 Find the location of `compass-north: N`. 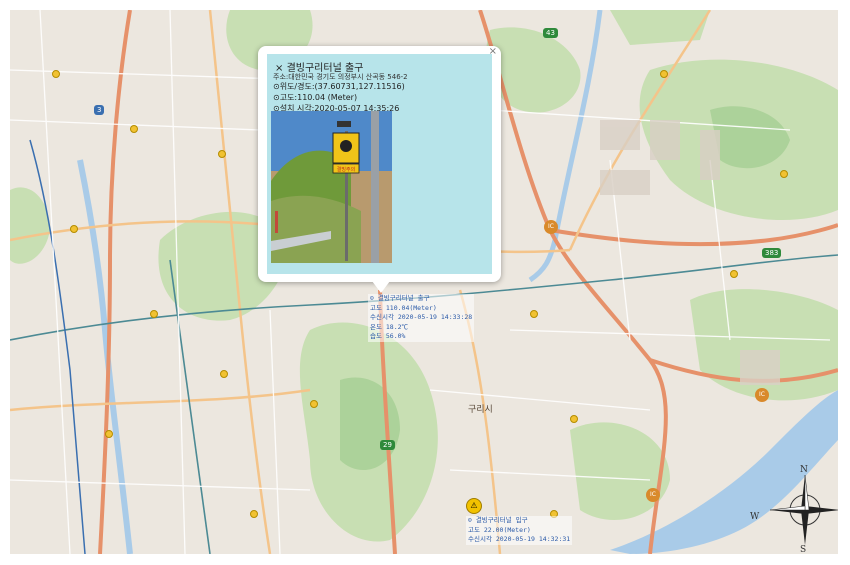

compass-north: N is located at coordinates (804, 470).